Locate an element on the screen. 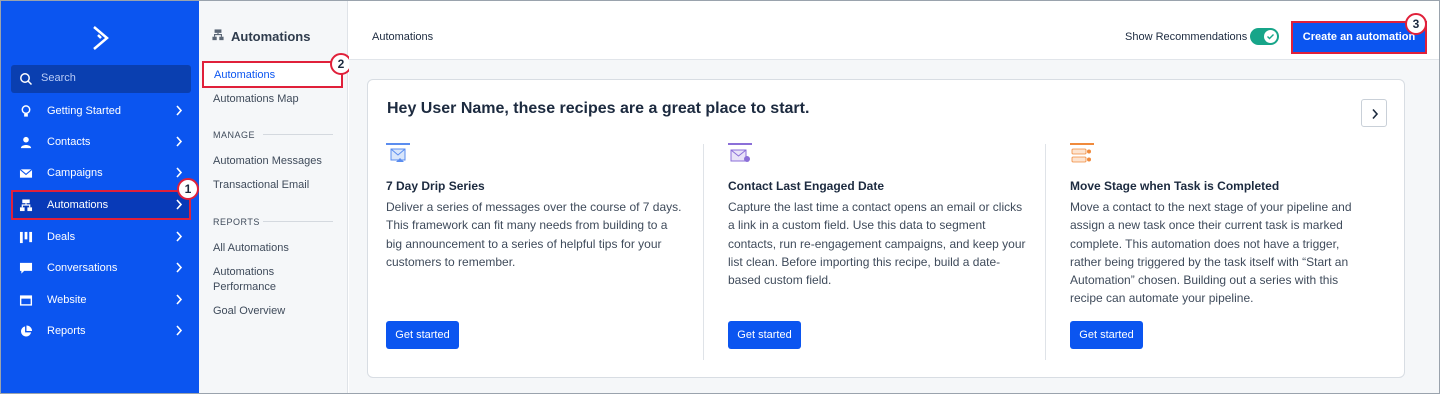  envelope-icon is located at coordinates (26, 173).